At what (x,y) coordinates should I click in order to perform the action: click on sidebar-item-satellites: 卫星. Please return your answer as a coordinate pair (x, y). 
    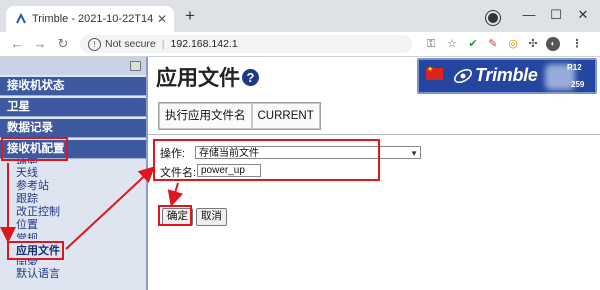
    Looking at the image, I should click on (73, 107).